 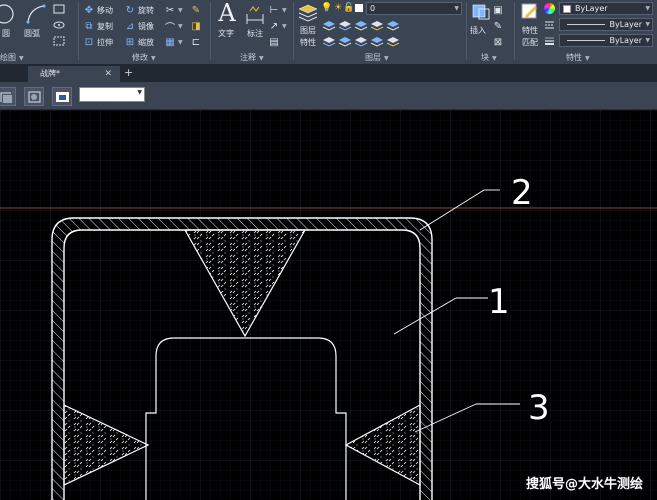 What do you see at coordinates (144, 58) in the screenshot?
I see `modify-panel-label: 修改 ▼` at bounding box center [144, 58].